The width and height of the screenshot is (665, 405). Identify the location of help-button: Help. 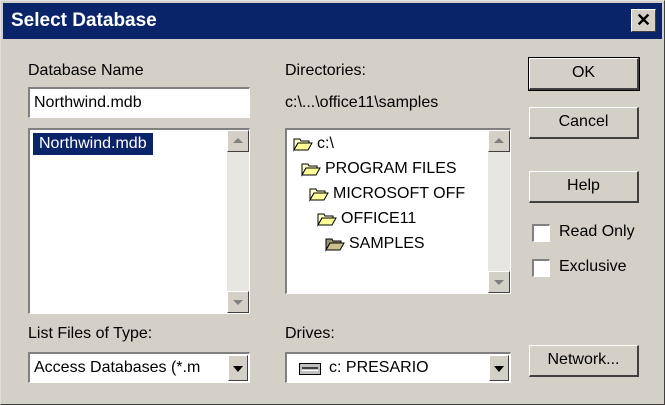
(584, 187).